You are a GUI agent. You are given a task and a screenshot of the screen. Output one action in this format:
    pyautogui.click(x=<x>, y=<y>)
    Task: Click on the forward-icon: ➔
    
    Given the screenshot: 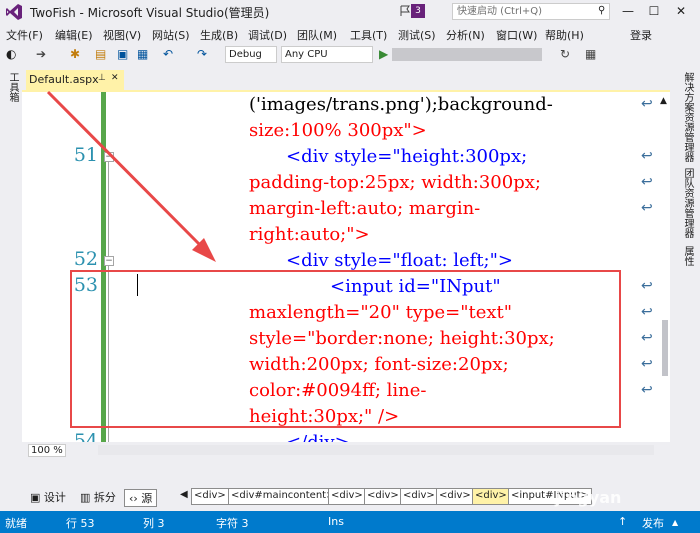 What is the action you would take?
    pyautogui.click(x=41, y=54)
    